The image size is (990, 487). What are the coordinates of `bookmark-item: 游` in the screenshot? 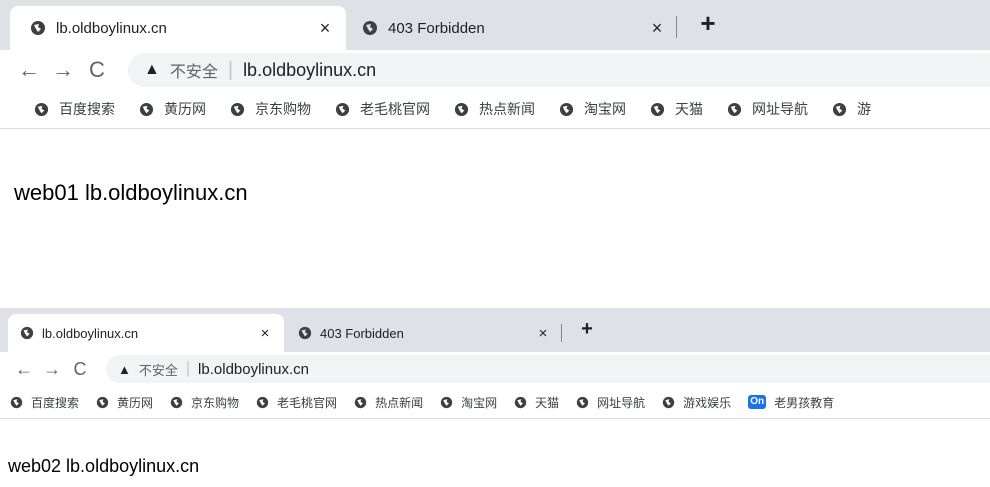 It's located at (851, 109).